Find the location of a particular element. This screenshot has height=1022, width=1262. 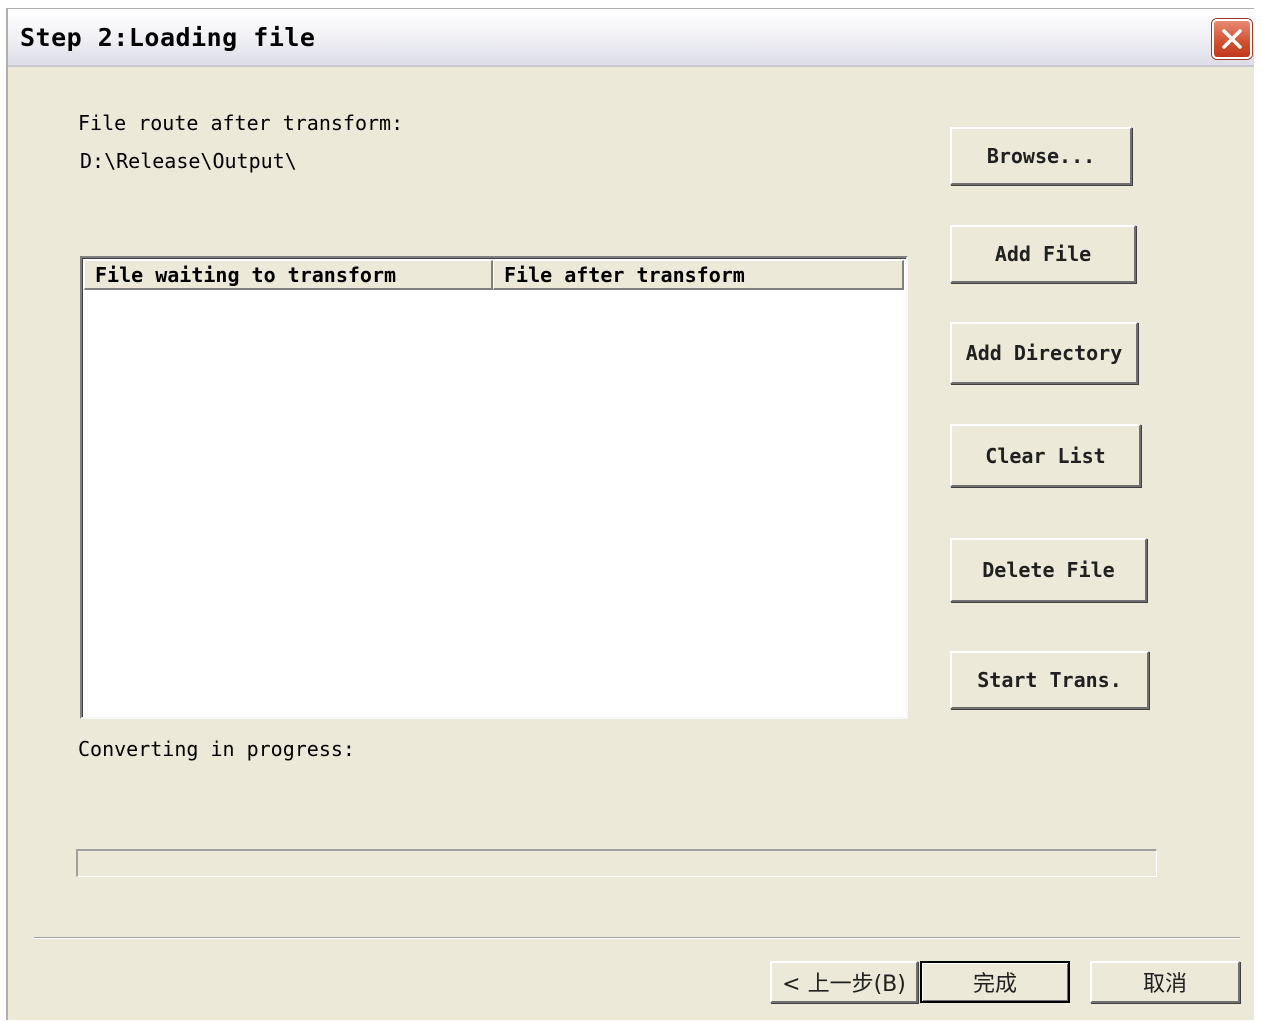

column-header-after: File after transform is located at coordinates (698, 275).